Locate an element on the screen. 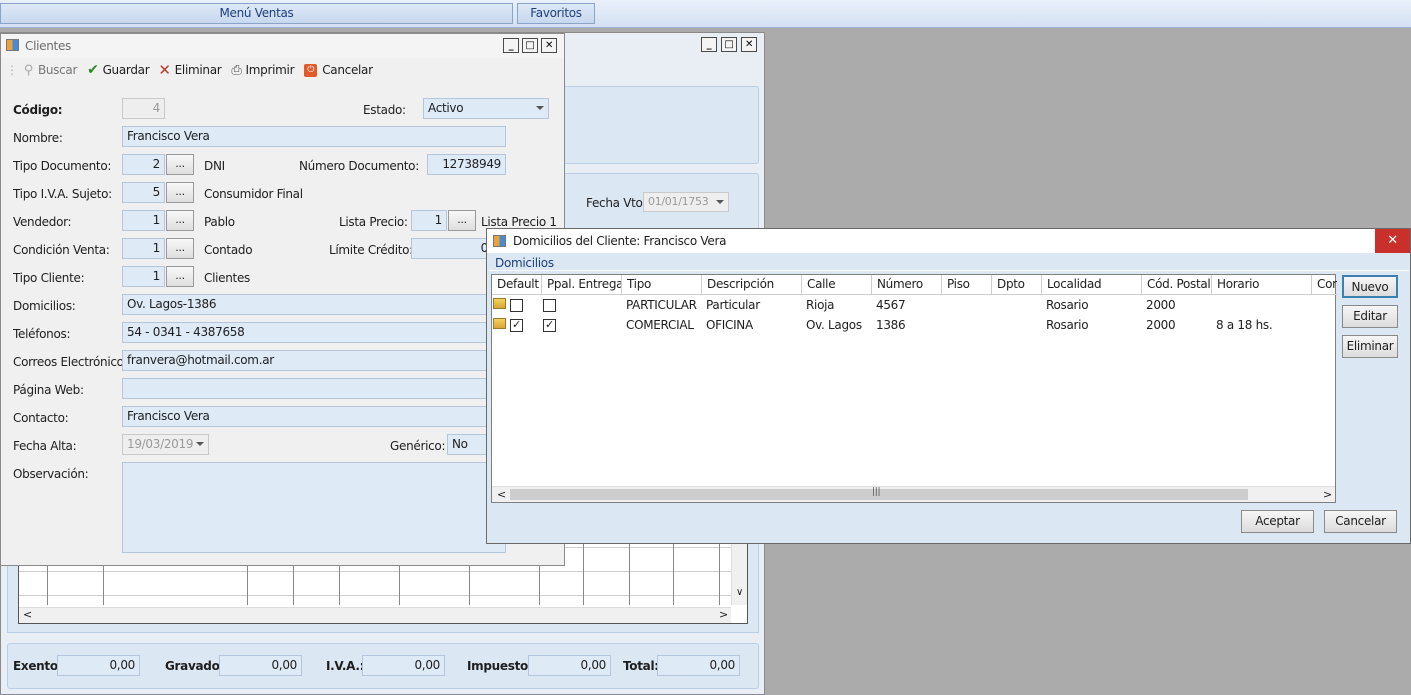 Image resolution: width=1411 pixels, height=695 pixels. lista-precio-label: Lista Precio: is located at coordinates (373, 222).